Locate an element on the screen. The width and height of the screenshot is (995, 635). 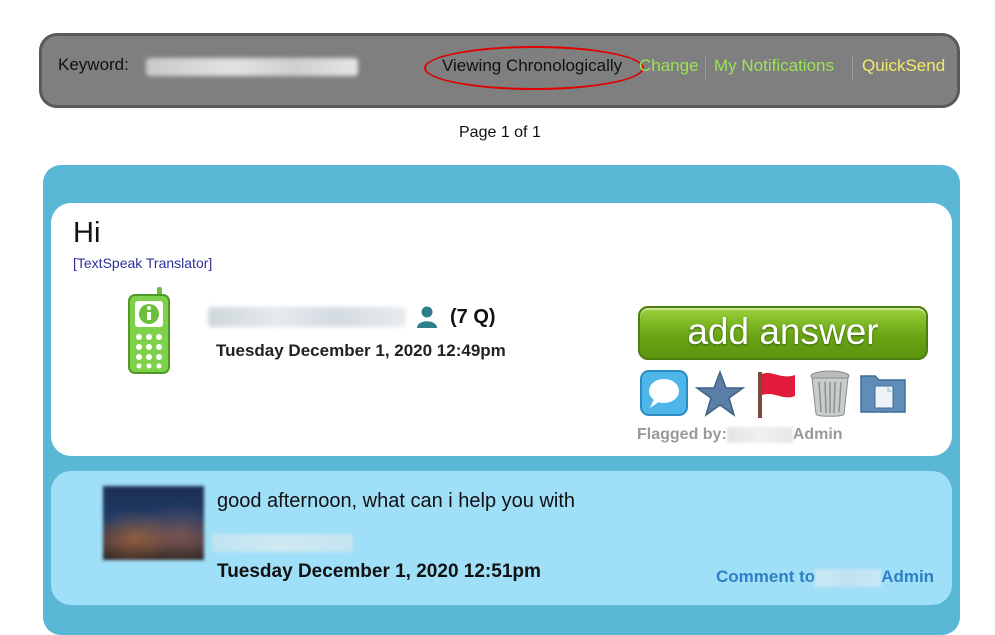
annotation-circle is located at coordinates (534, 68).